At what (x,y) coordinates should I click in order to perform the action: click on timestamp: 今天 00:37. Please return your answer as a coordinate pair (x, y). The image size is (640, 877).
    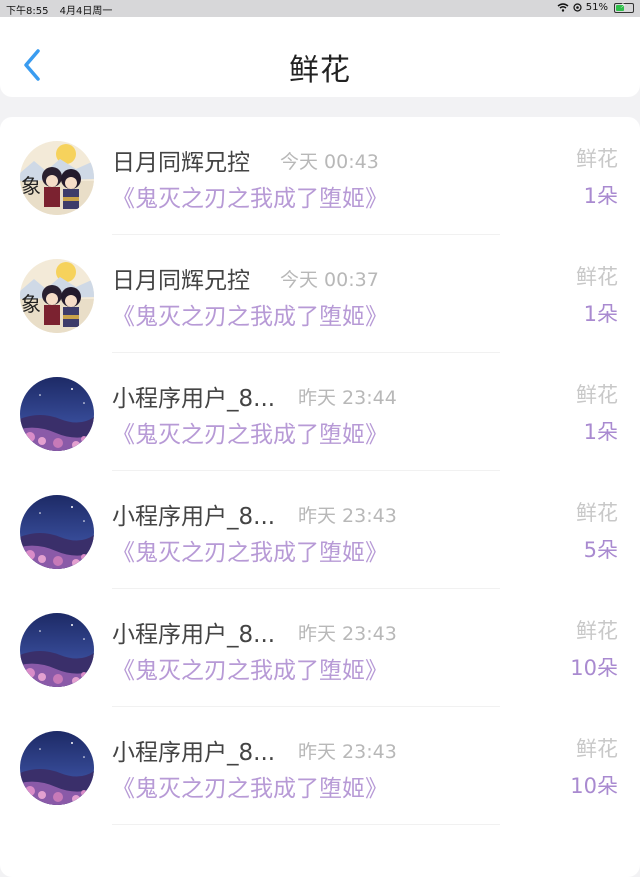
    Looking at the image, I should click on (329, 280).